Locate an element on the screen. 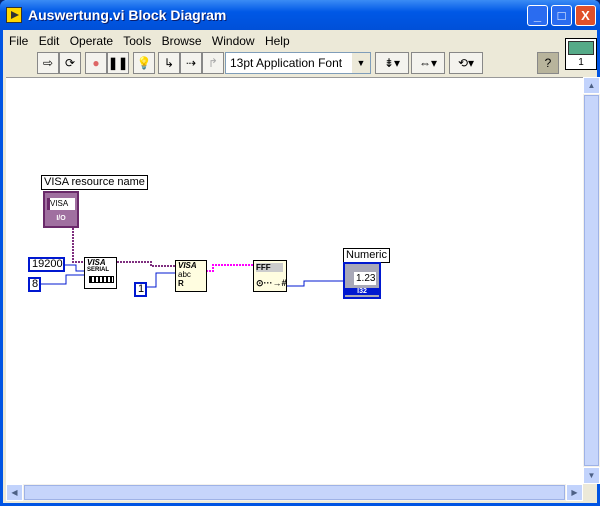 The height and width of the screenshot is (506, 600). menu-tools: Tools is located at coordinates (137, 41).